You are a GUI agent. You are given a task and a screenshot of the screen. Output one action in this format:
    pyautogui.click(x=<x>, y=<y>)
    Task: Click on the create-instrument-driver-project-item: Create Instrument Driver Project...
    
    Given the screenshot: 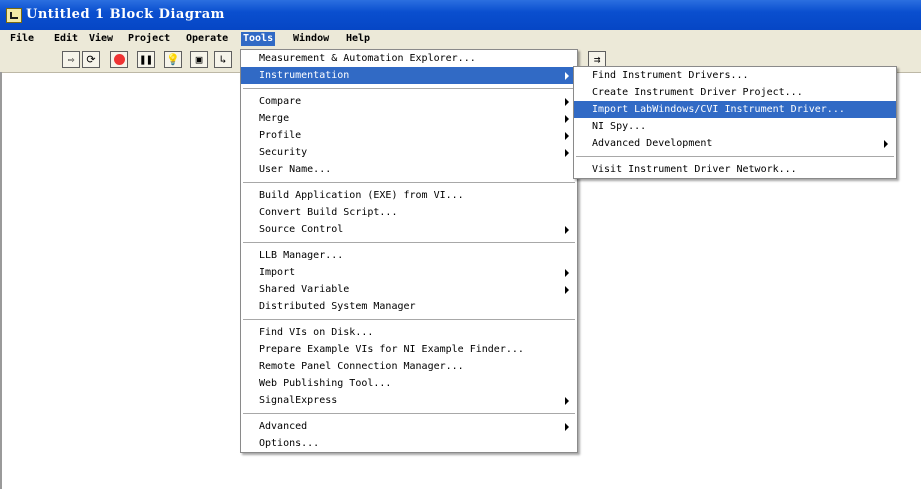 What is the action you would take?
    pyautogui.click(x=735, y=92)
    